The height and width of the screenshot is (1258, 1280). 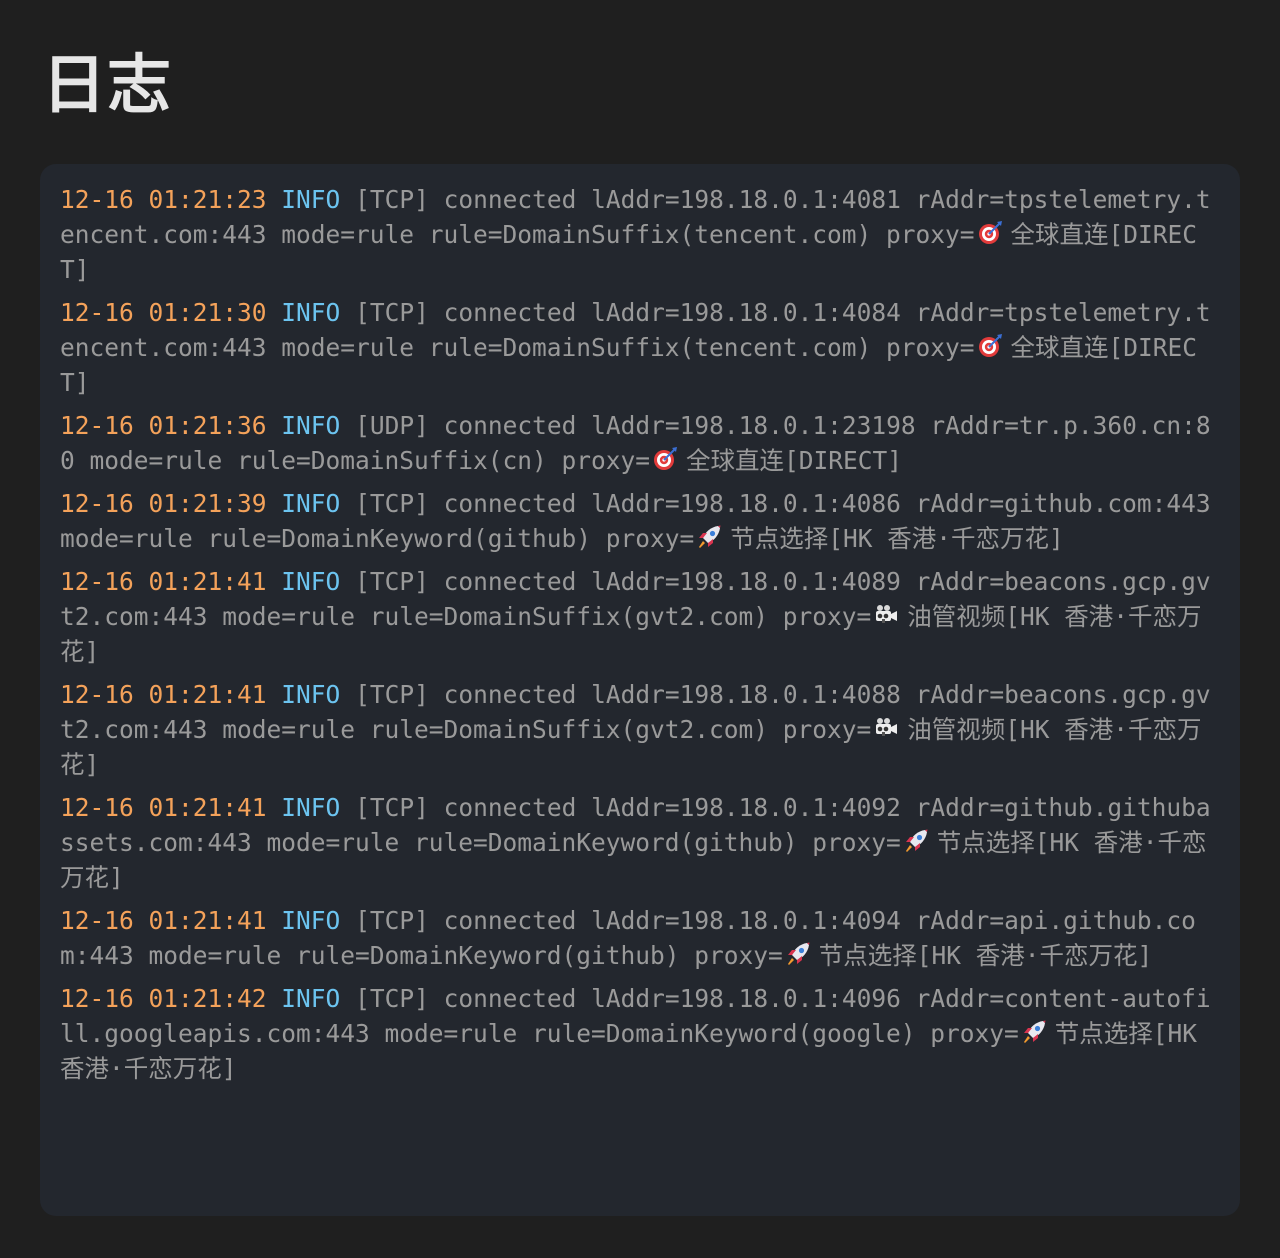 What do you see at coordinates (163, 503) in the screenshot?
I see `log-time: 12-16 01:21:39` at bounding box center [163, 503].